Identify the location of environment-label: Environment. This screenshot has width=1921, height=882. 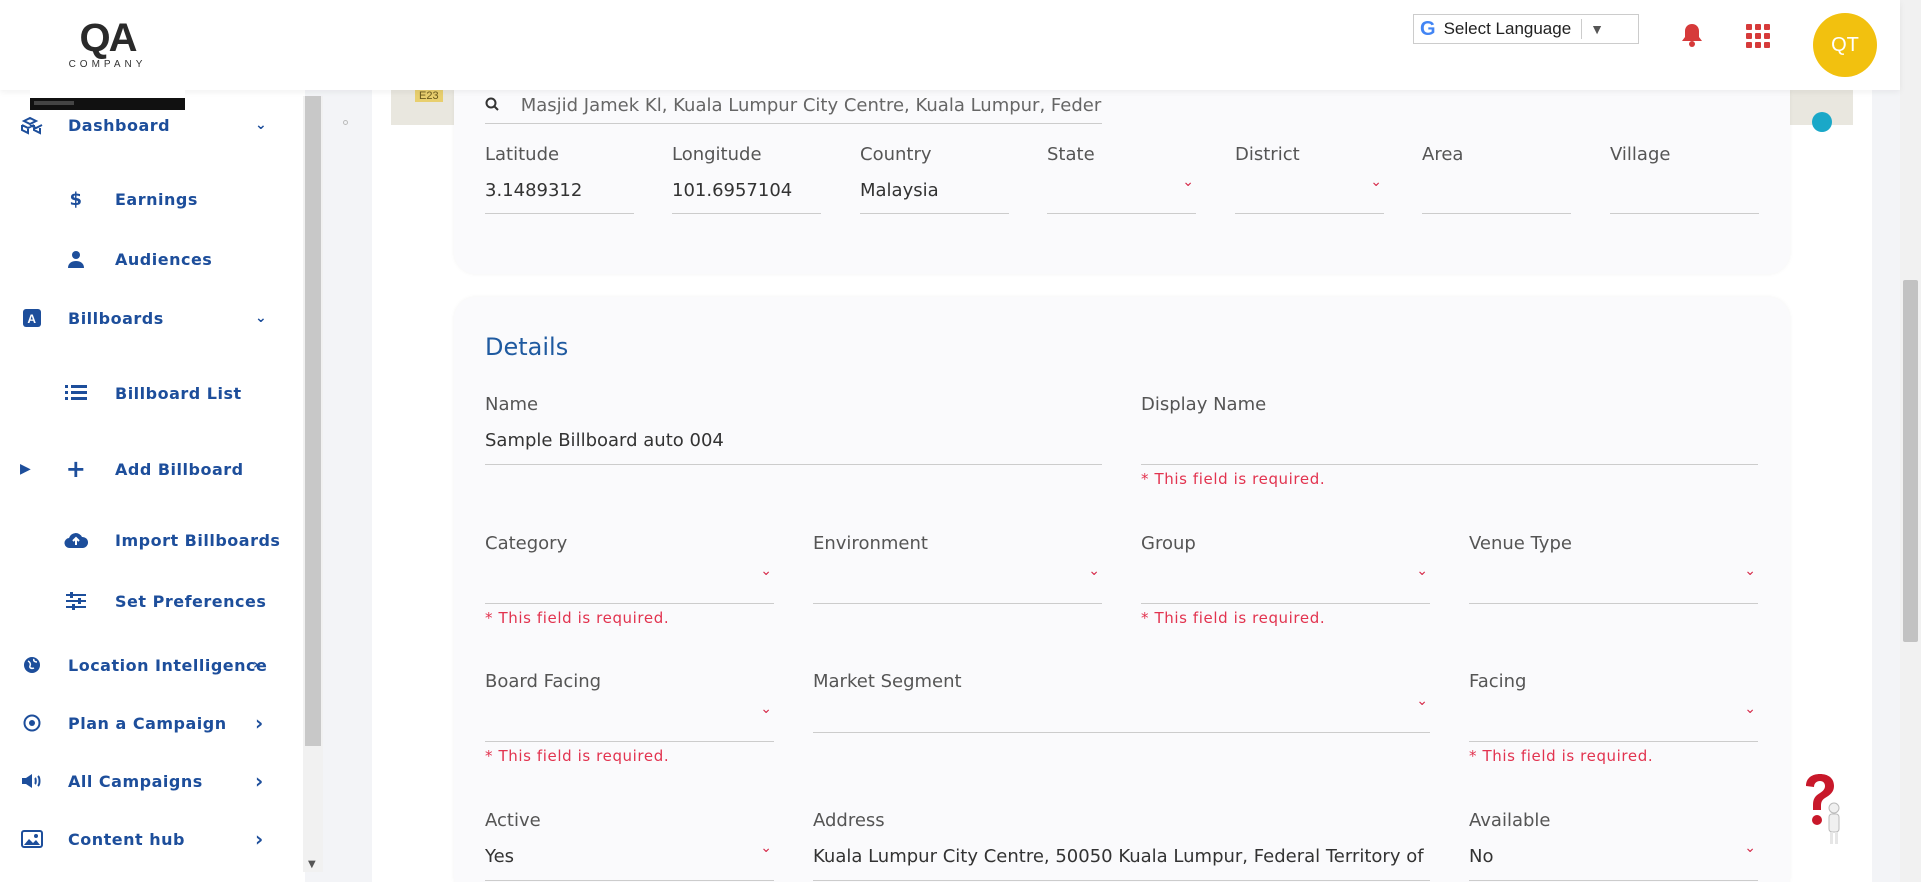
(870, 543).